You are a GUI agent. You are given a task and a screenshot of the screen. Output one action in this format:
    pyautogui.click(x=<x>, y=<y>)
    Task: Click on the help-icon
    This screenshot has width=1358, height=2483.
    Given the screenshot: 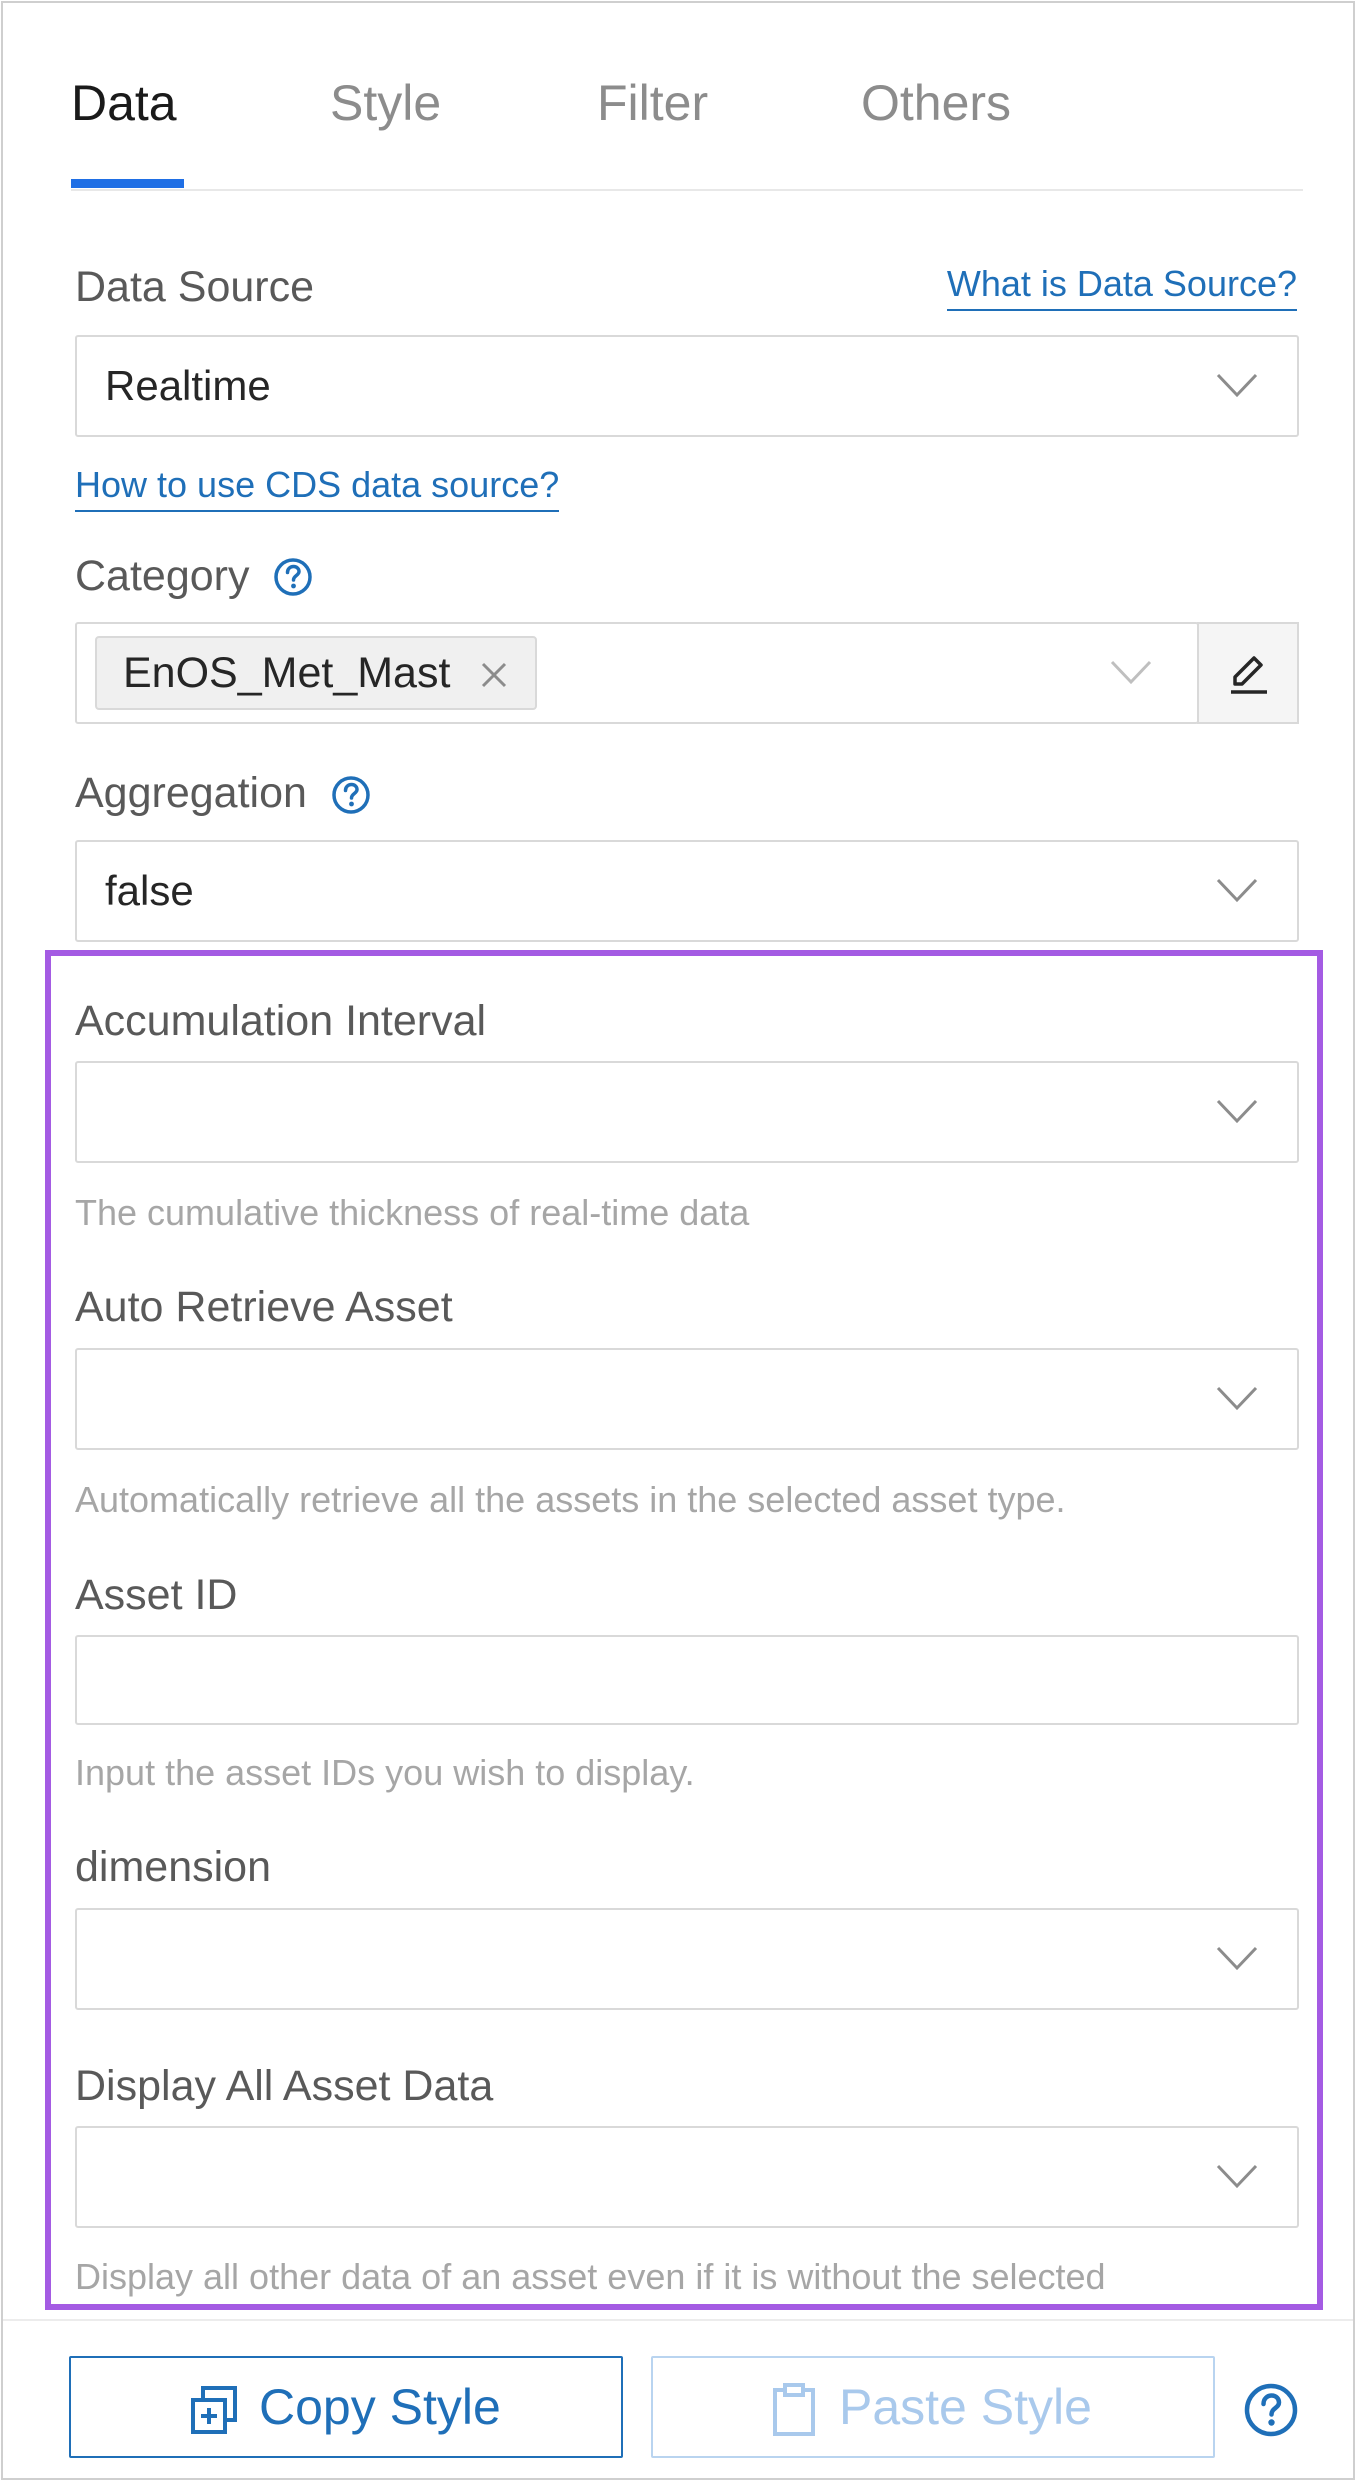 What is the action you would take?
    pyautogui.click(x=1271, y=2410)
    